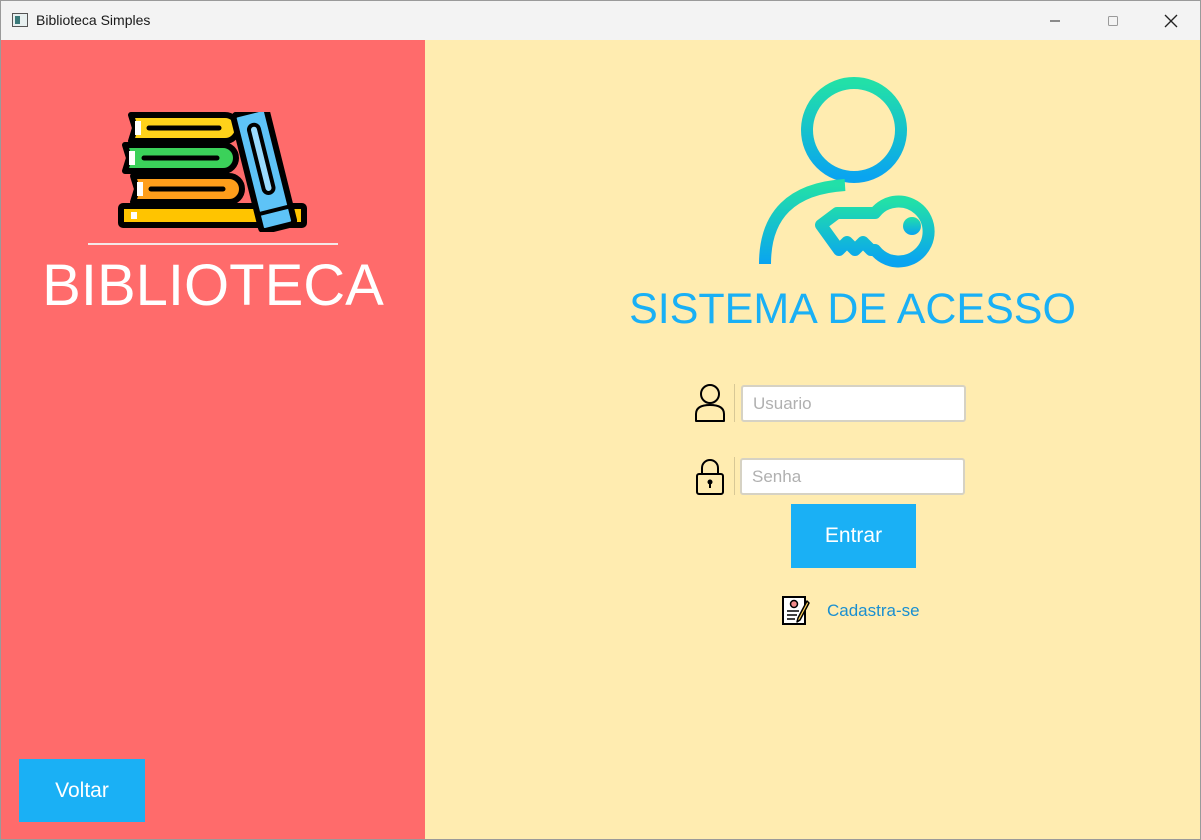  What do you see at coordinates (852, 309) in the screenshot?
I see `system-title: SISTEMA DE ACESSO` at bounding box center [852, 309].